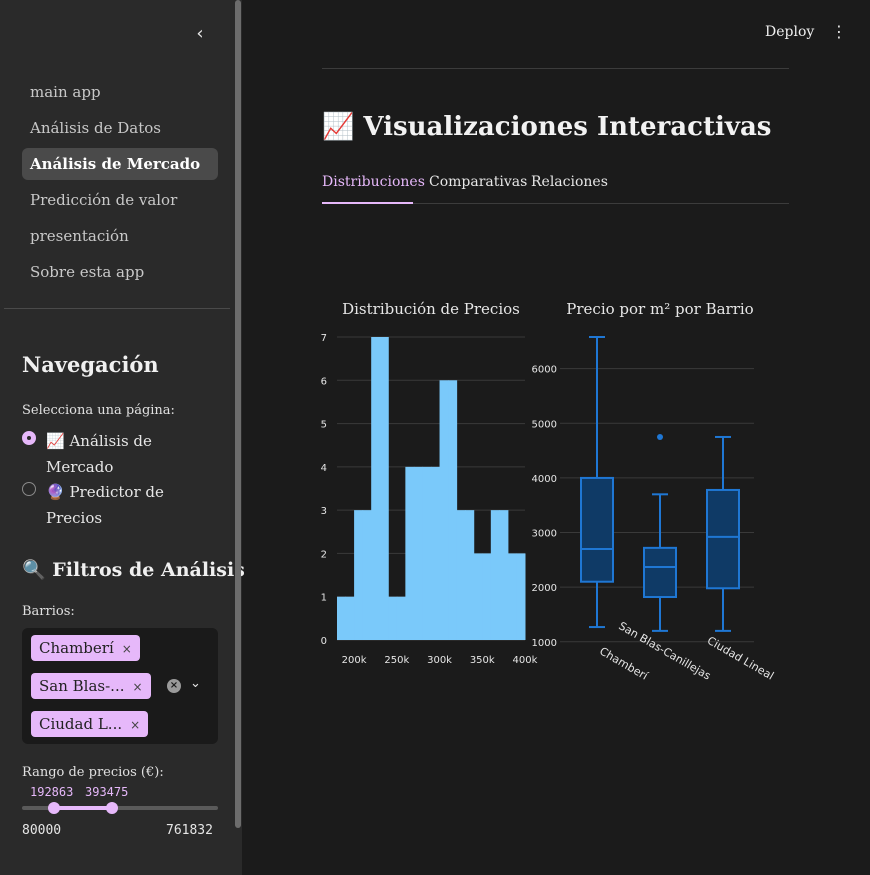  Describe the element at coordinates (174, 686) in the screenshot. I see `clear-all-icon: ×` at that location.